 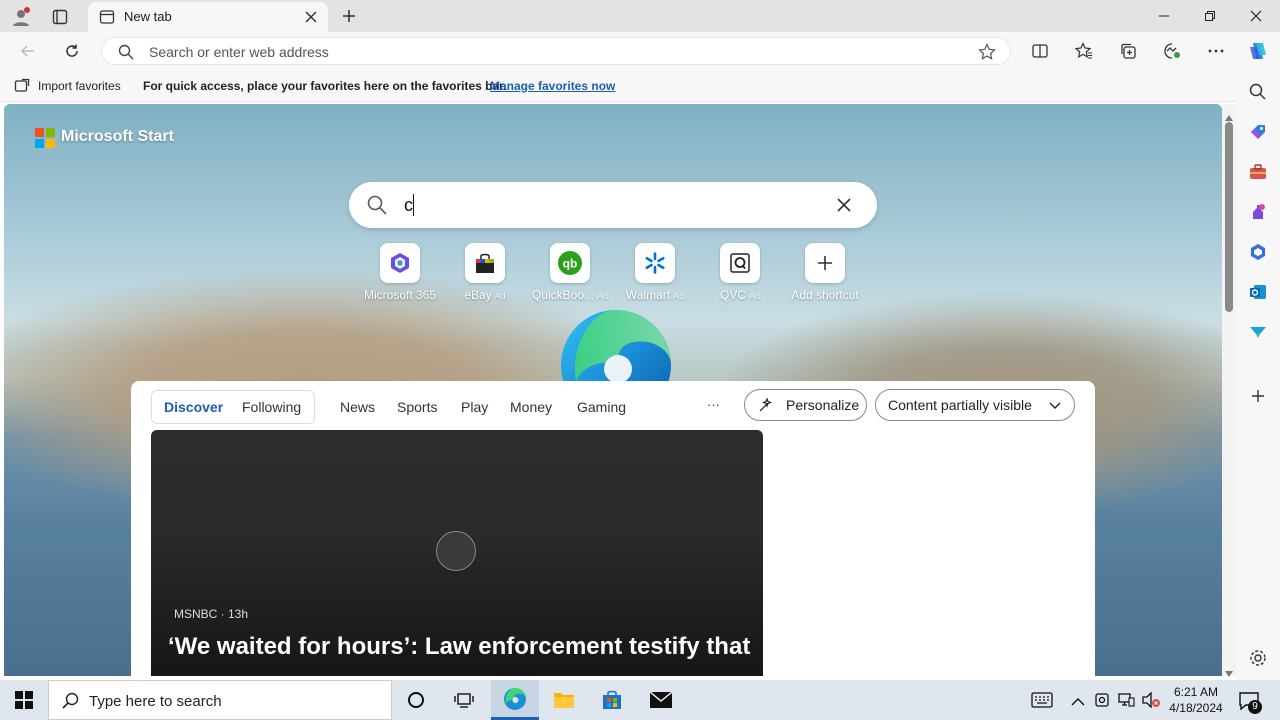 I want to click on visibility-label: Content partially visible, so click(x=960, y=405).